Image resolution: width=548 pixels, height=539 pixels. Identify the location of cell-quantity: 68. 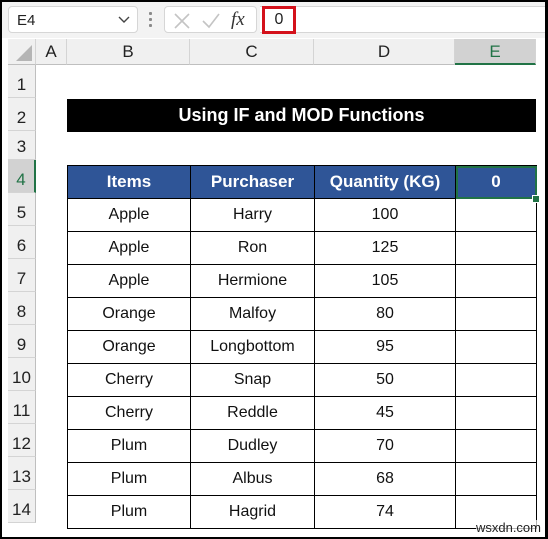
(385, 479).